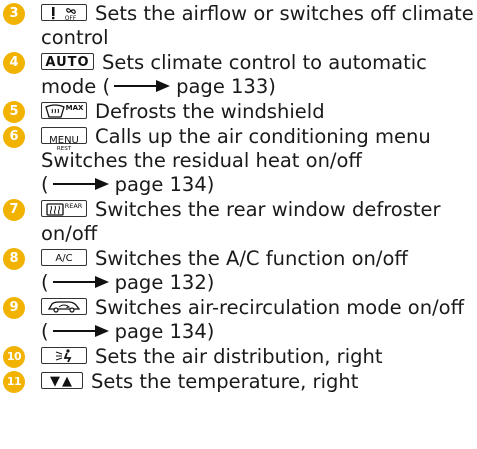 This screenshot has width=477, height=449. I want to click on page-reference: page 133), so click(226, 86).